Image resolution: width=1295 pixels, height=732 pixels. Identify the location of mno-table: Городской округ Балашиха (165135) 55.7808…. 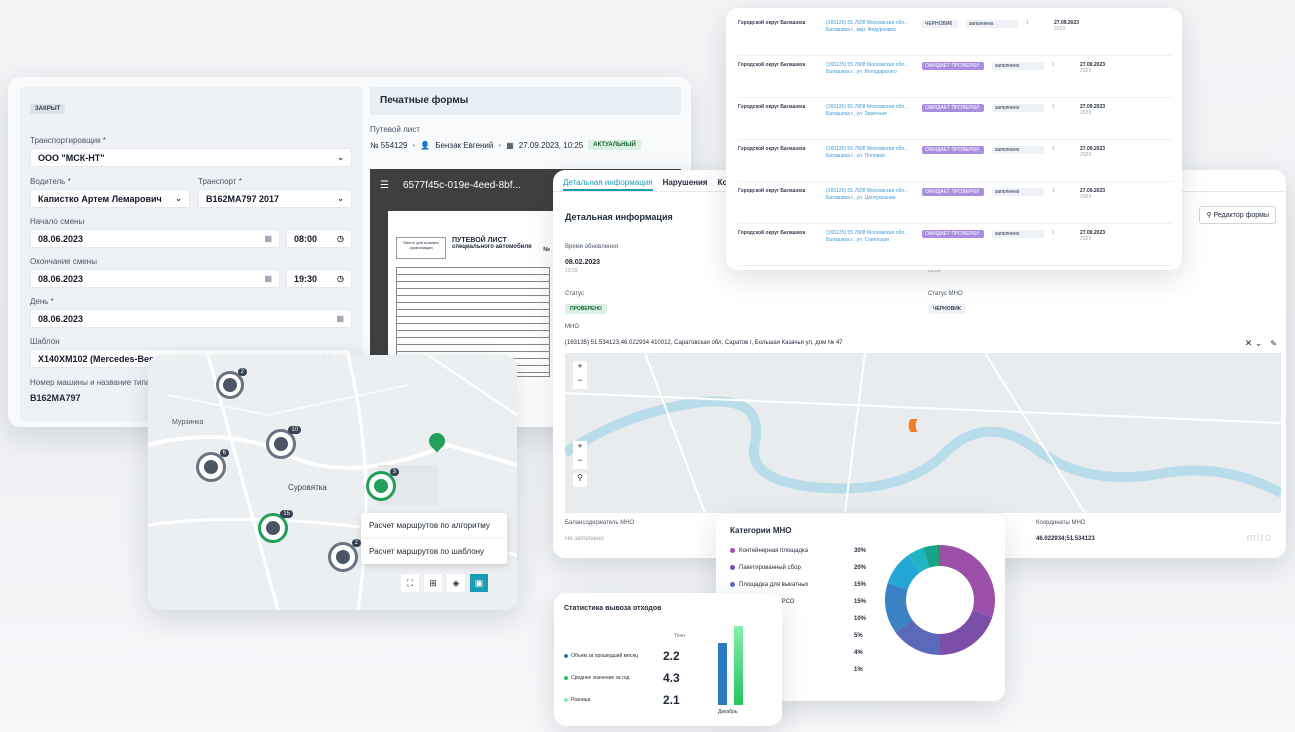
(954, 137).